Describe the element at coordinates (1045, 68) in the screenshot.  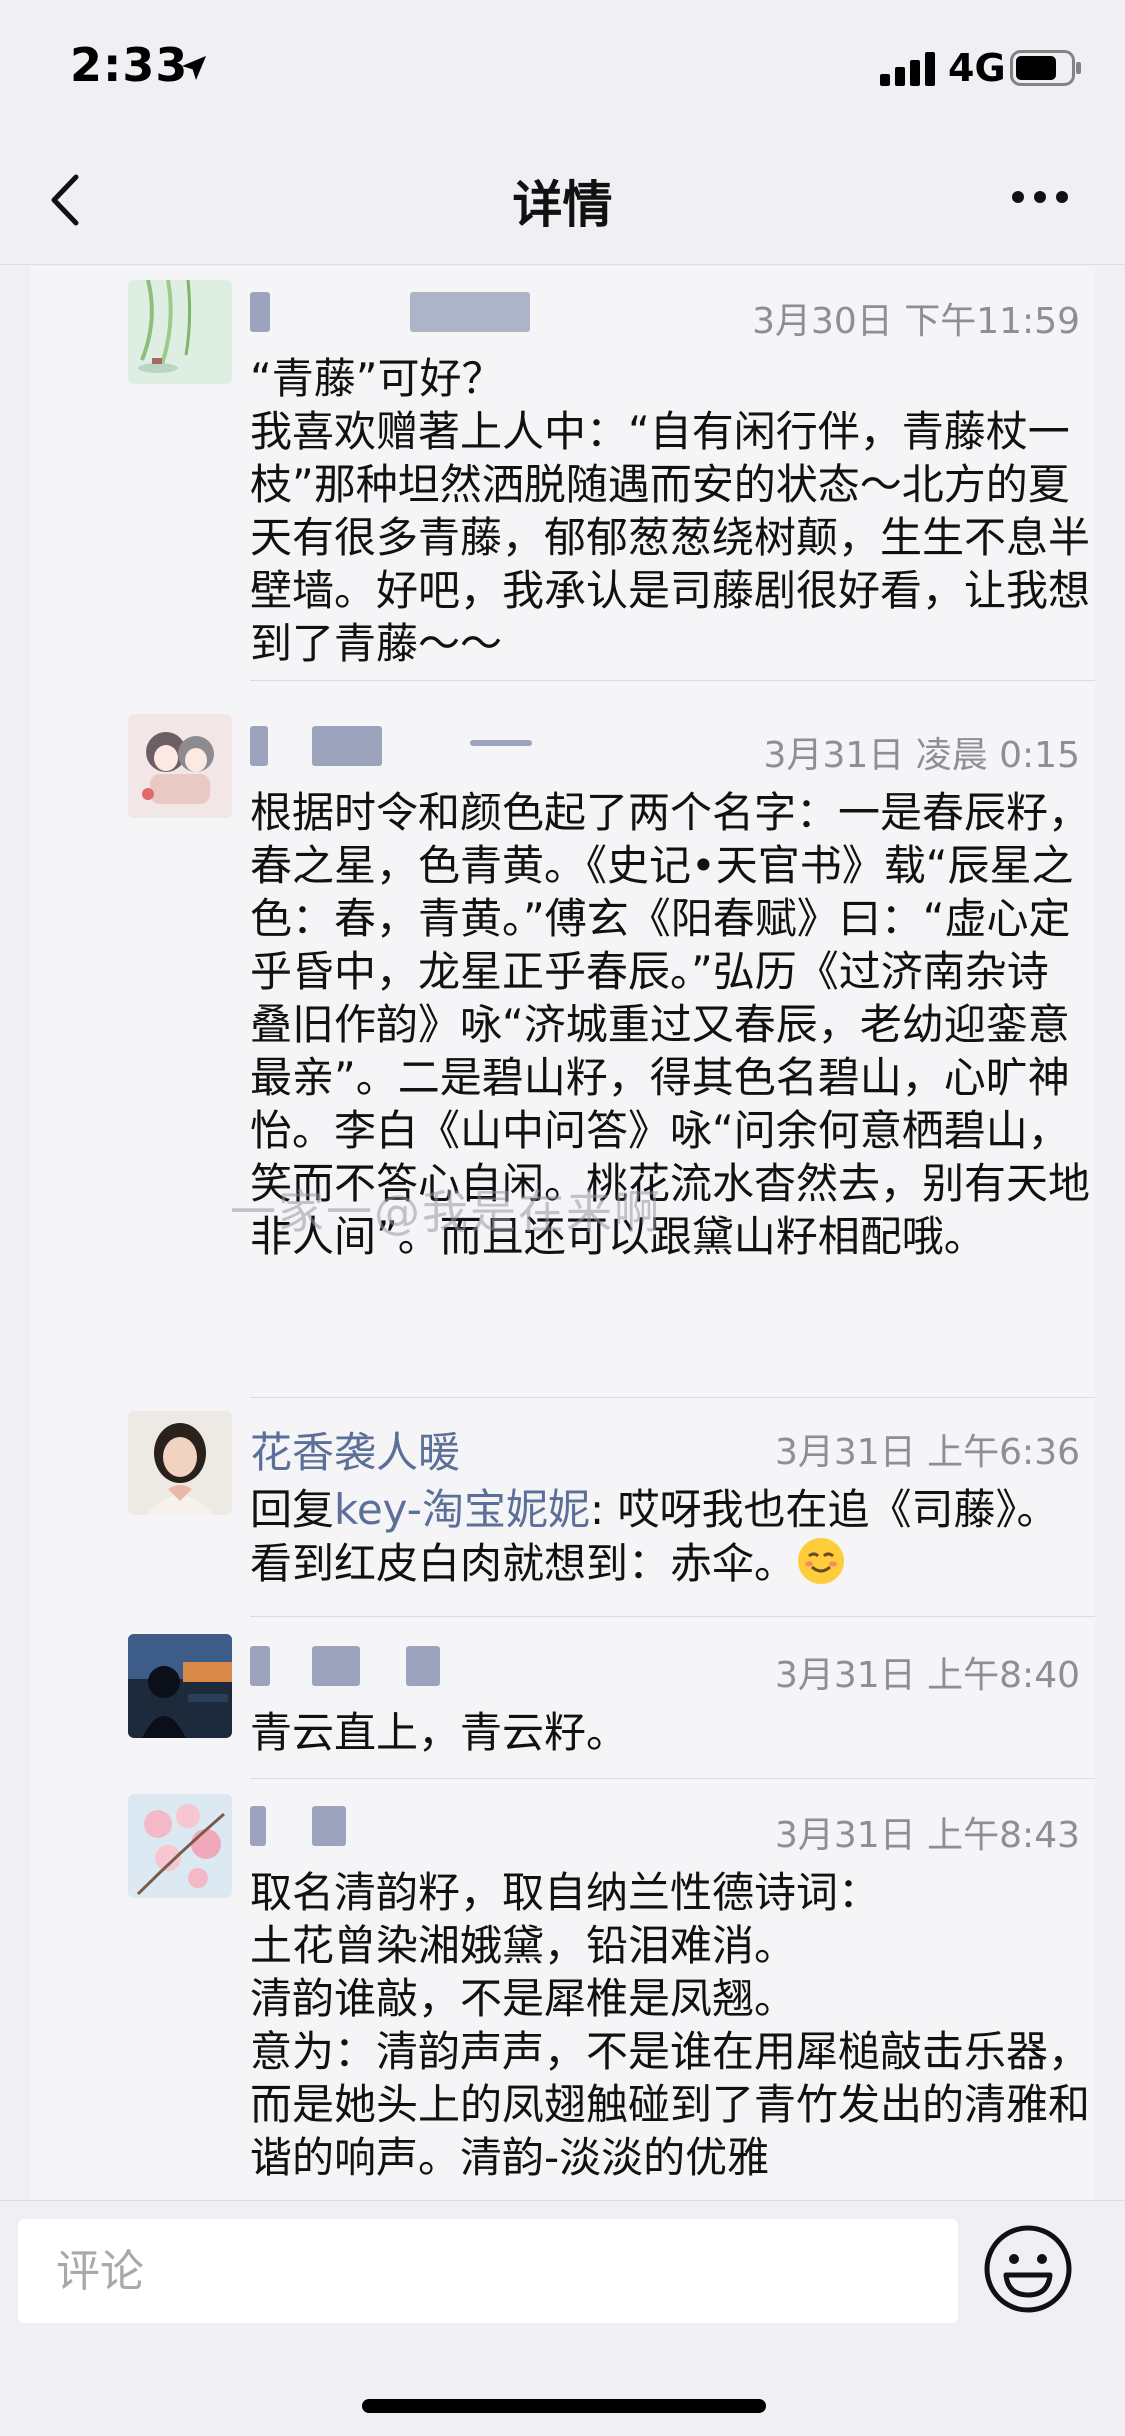
I see `battery-icon` at that location.